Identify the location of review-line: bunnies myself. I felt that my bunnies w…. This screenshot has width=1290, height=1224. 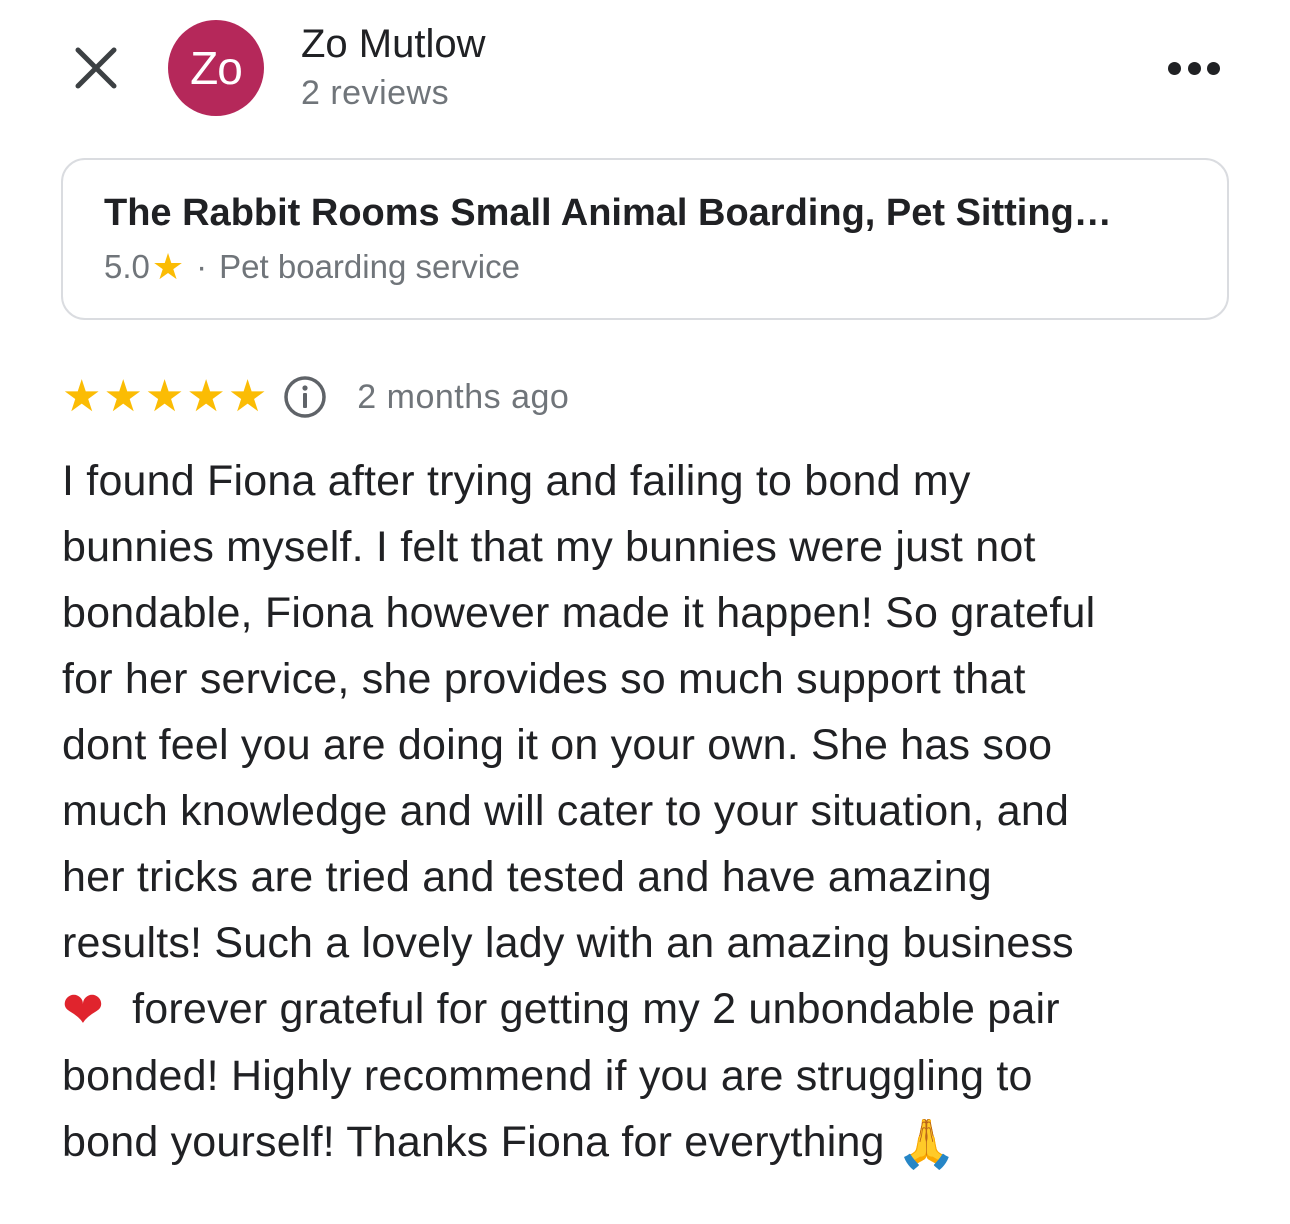
(549, 547).